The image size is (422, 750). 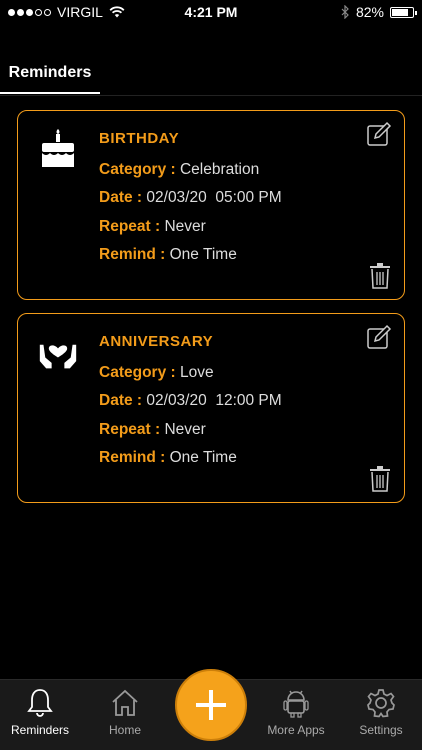 What do you see at coordinates (403, 12) in the screenshot?
I see `battery-icon` at bounding box center [403, 12].